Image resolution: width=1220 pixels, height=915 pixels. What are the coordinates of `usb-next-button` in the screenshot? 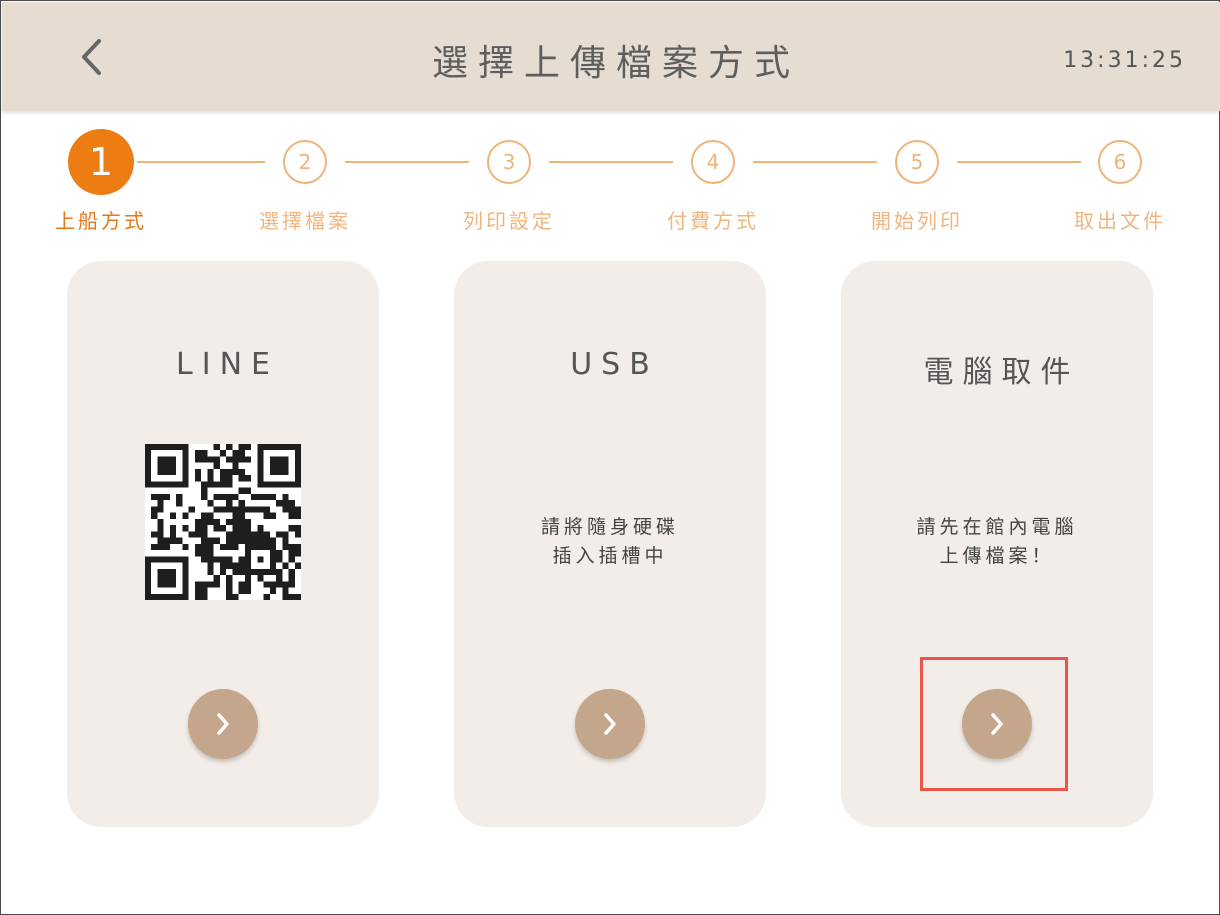 It's located at (610, 724).